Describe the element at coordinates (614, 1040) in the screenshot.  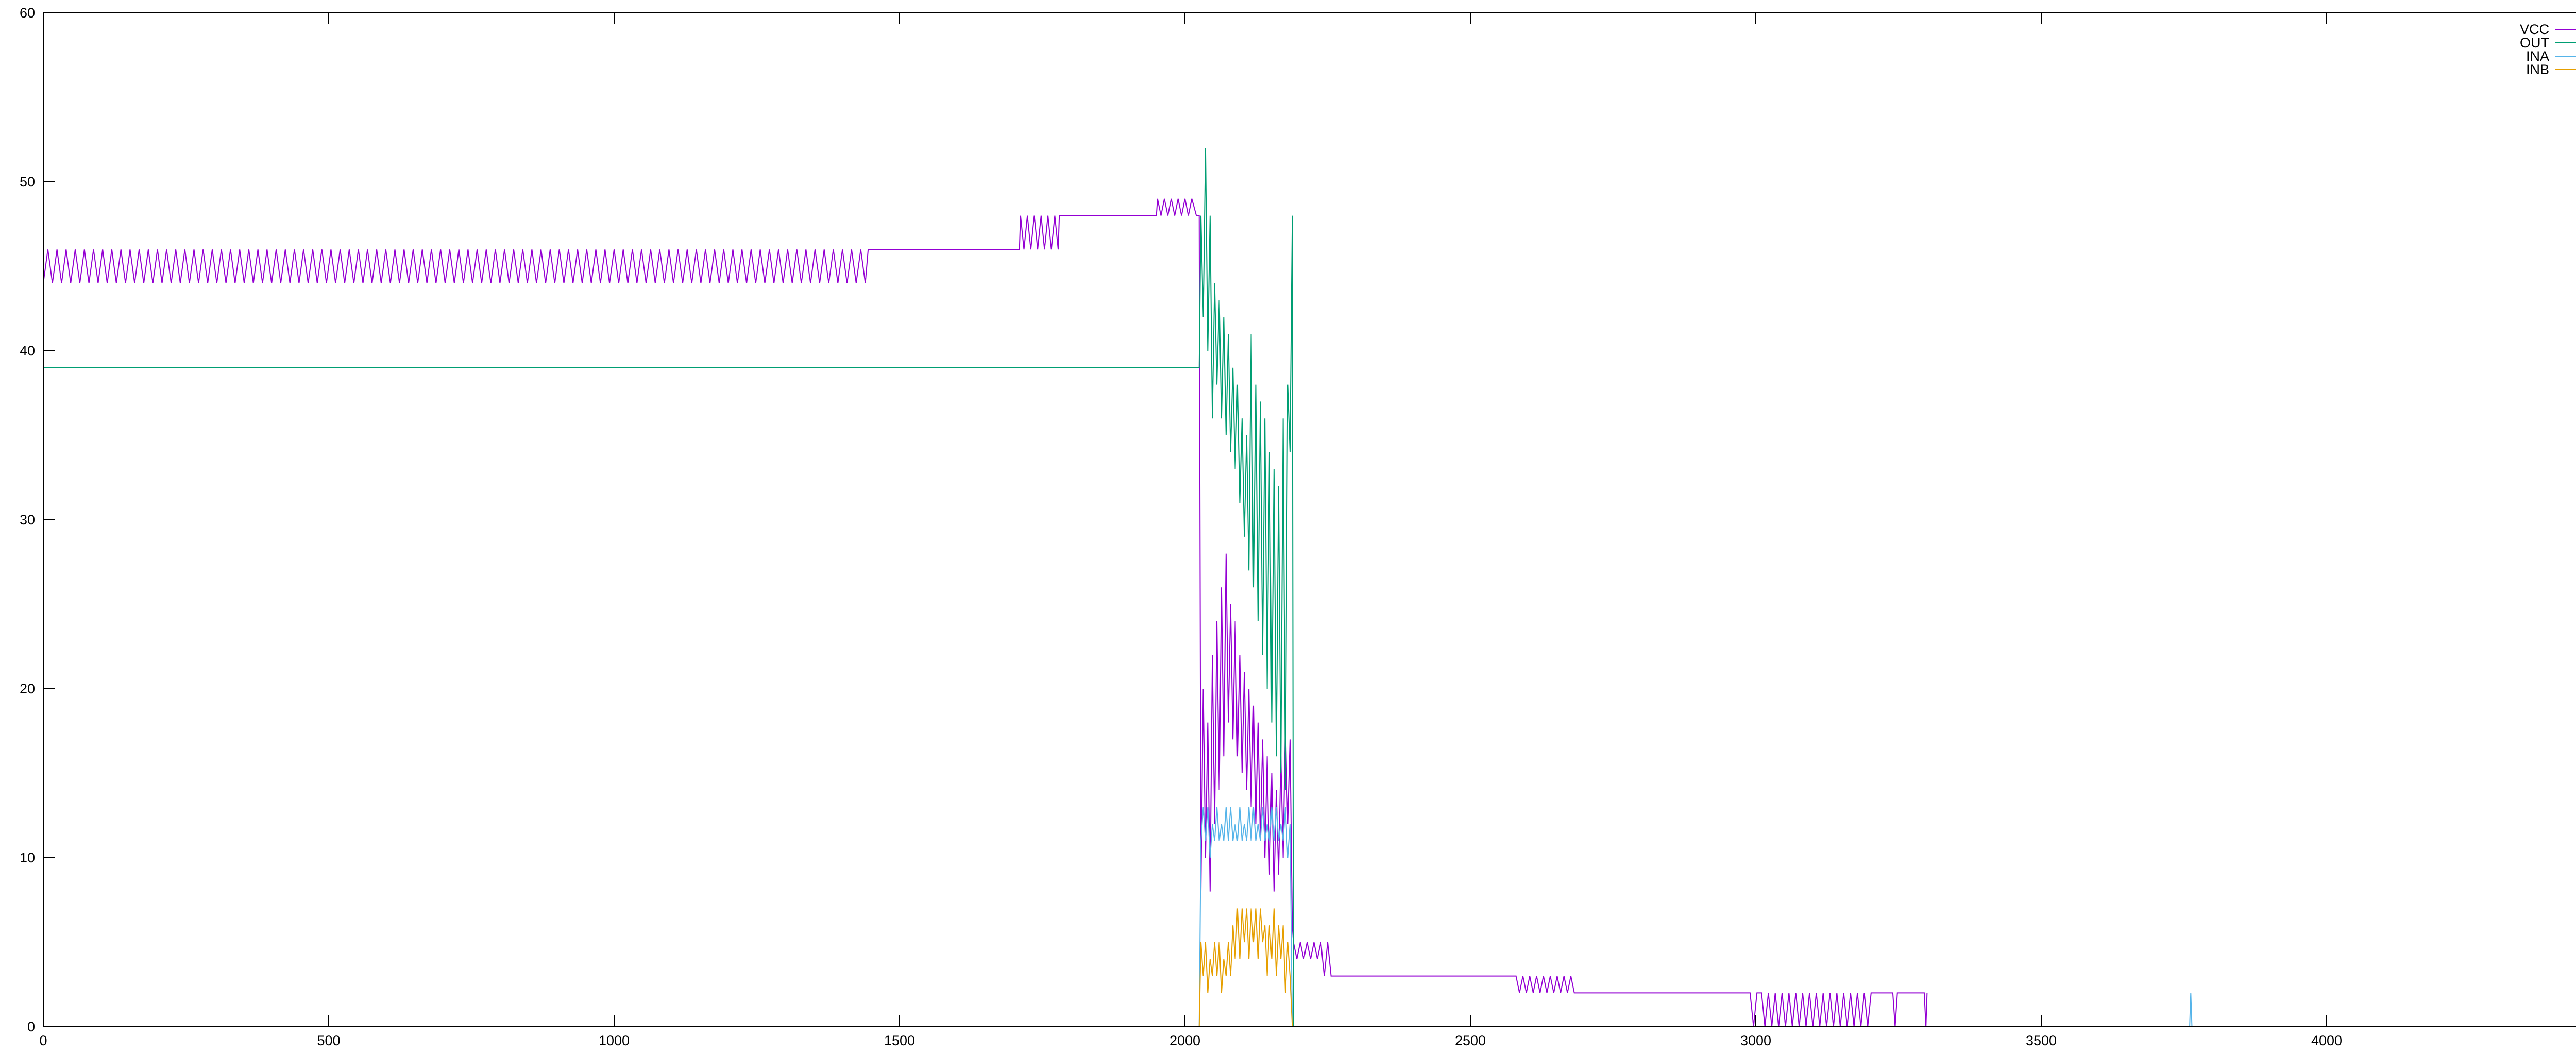
I see `x-tick-label: 1000` at that location.